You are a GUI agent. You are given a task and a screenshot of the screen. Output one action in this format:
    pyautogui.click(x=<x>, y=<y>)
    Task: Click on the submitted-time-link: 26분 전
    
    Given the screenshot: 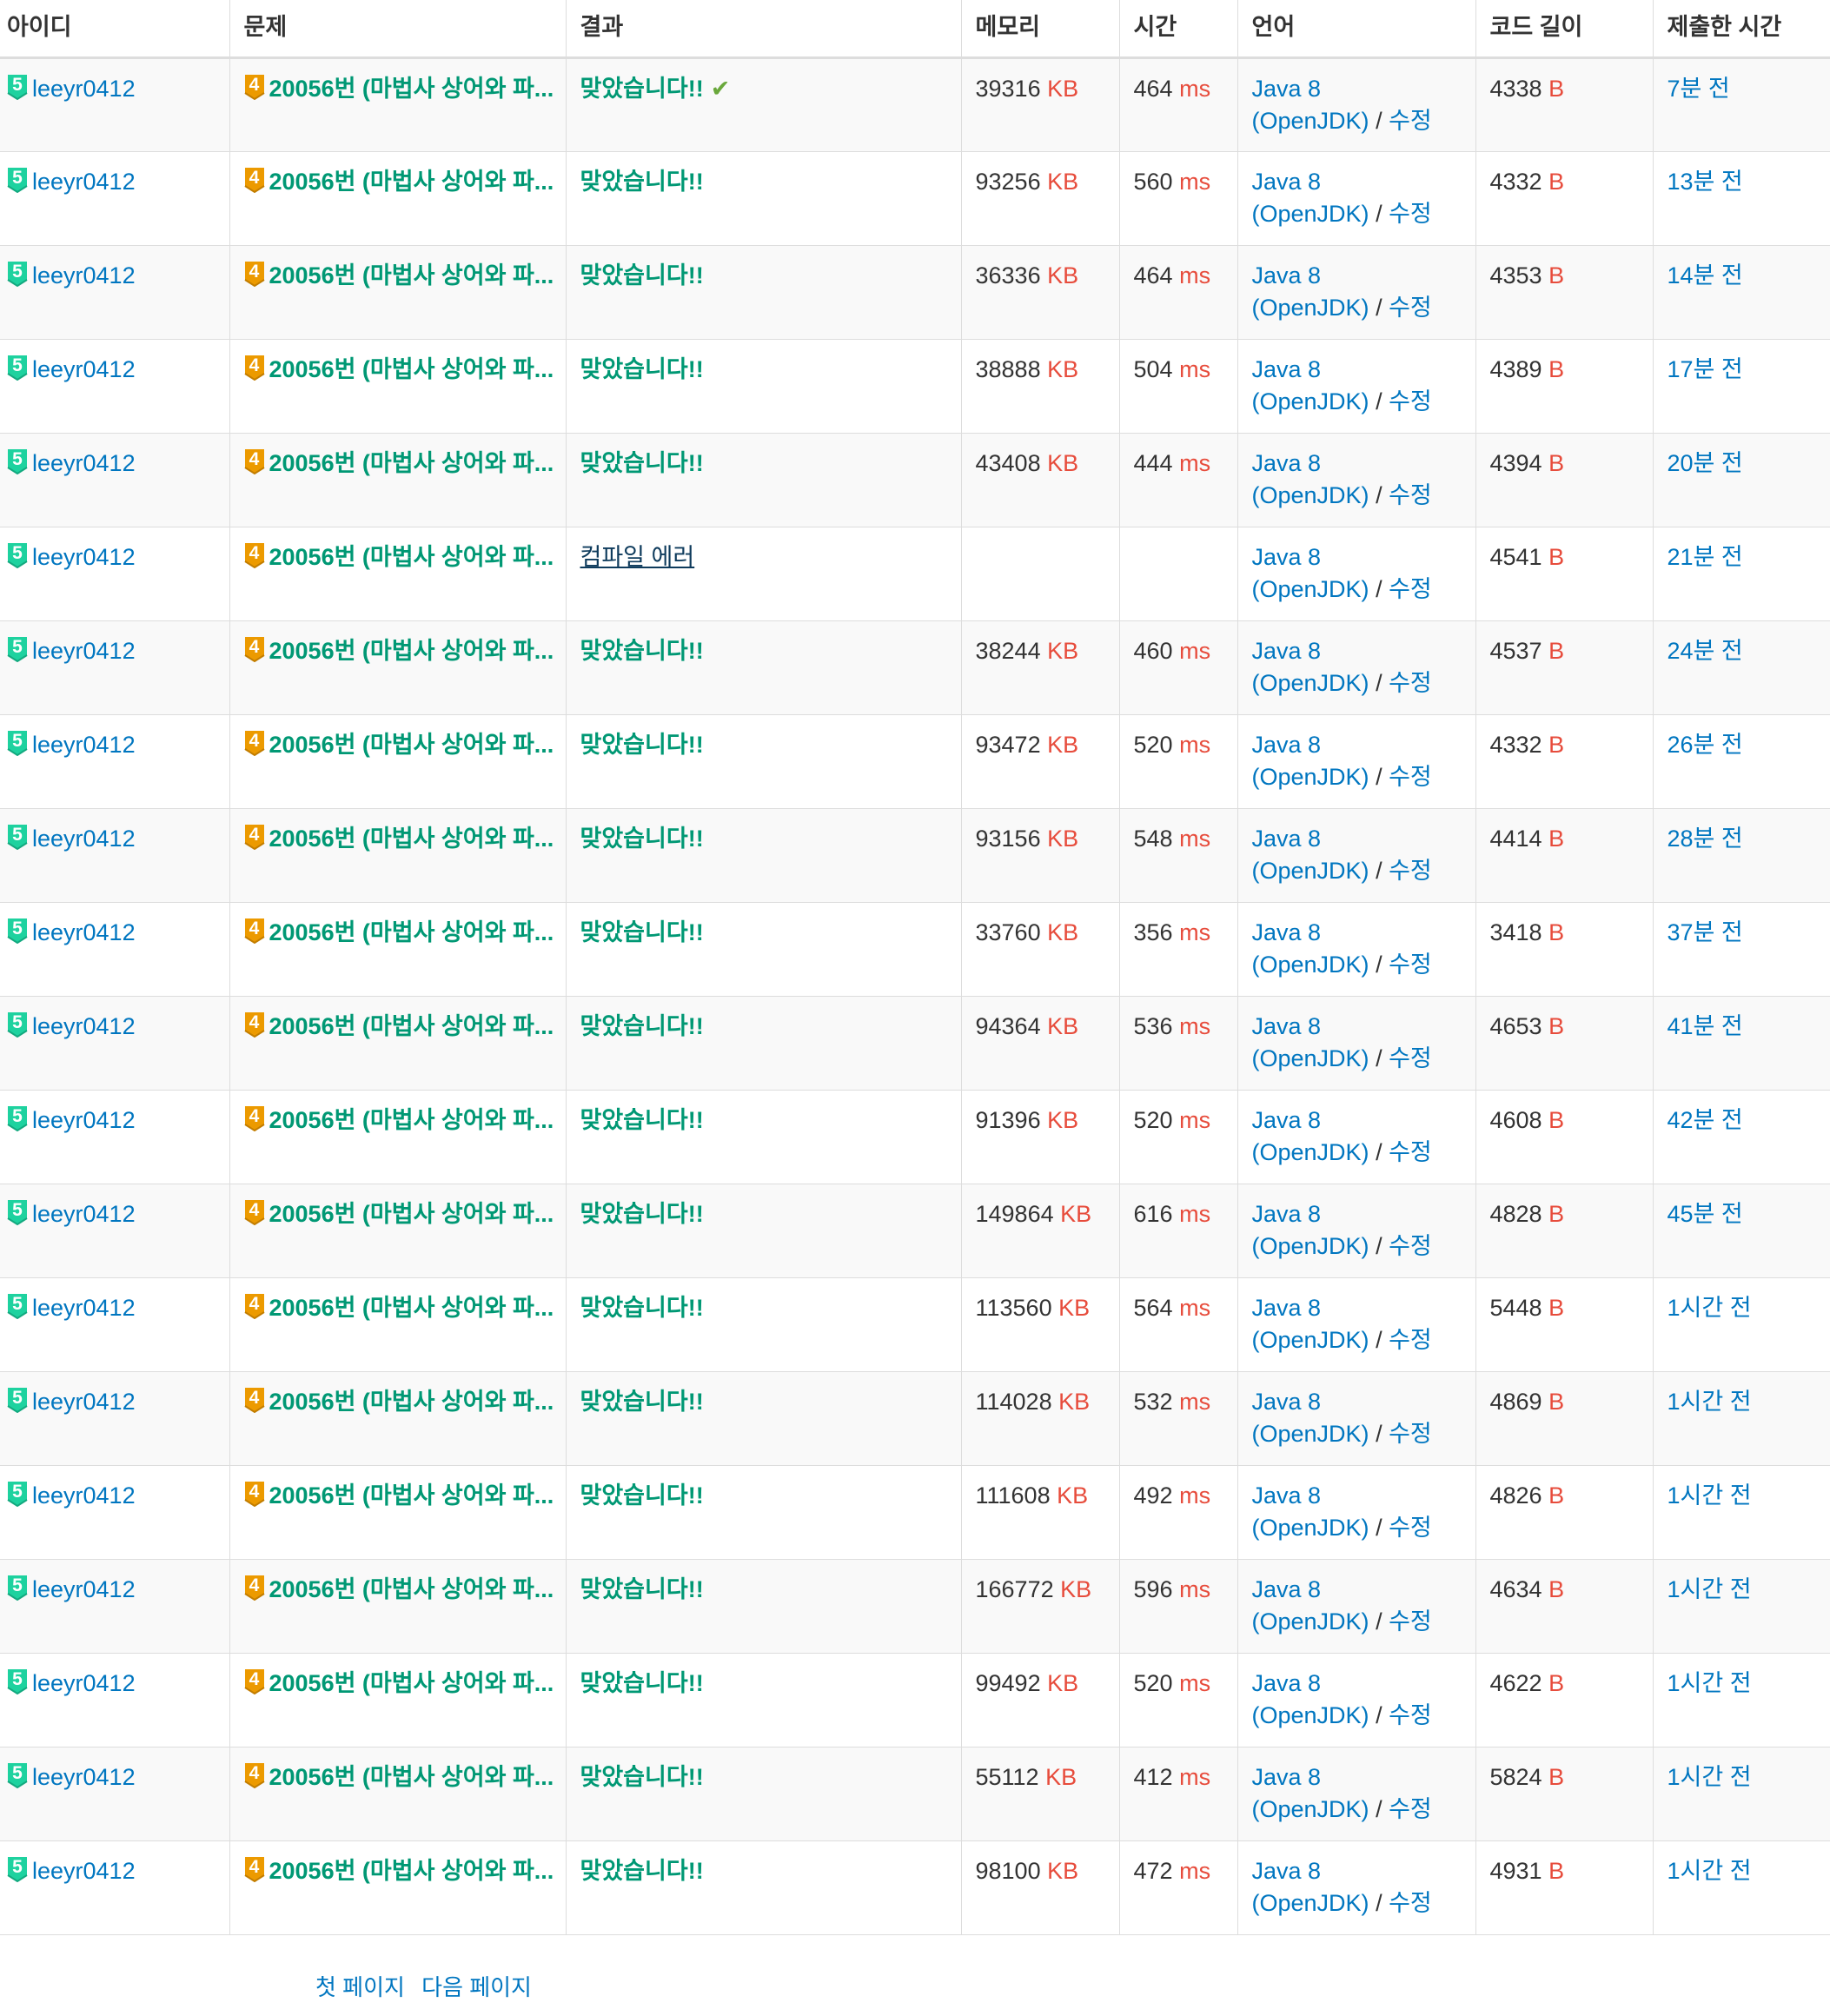 What is the action you would take?
    pyautogui.click(x=1705, y=745)
    